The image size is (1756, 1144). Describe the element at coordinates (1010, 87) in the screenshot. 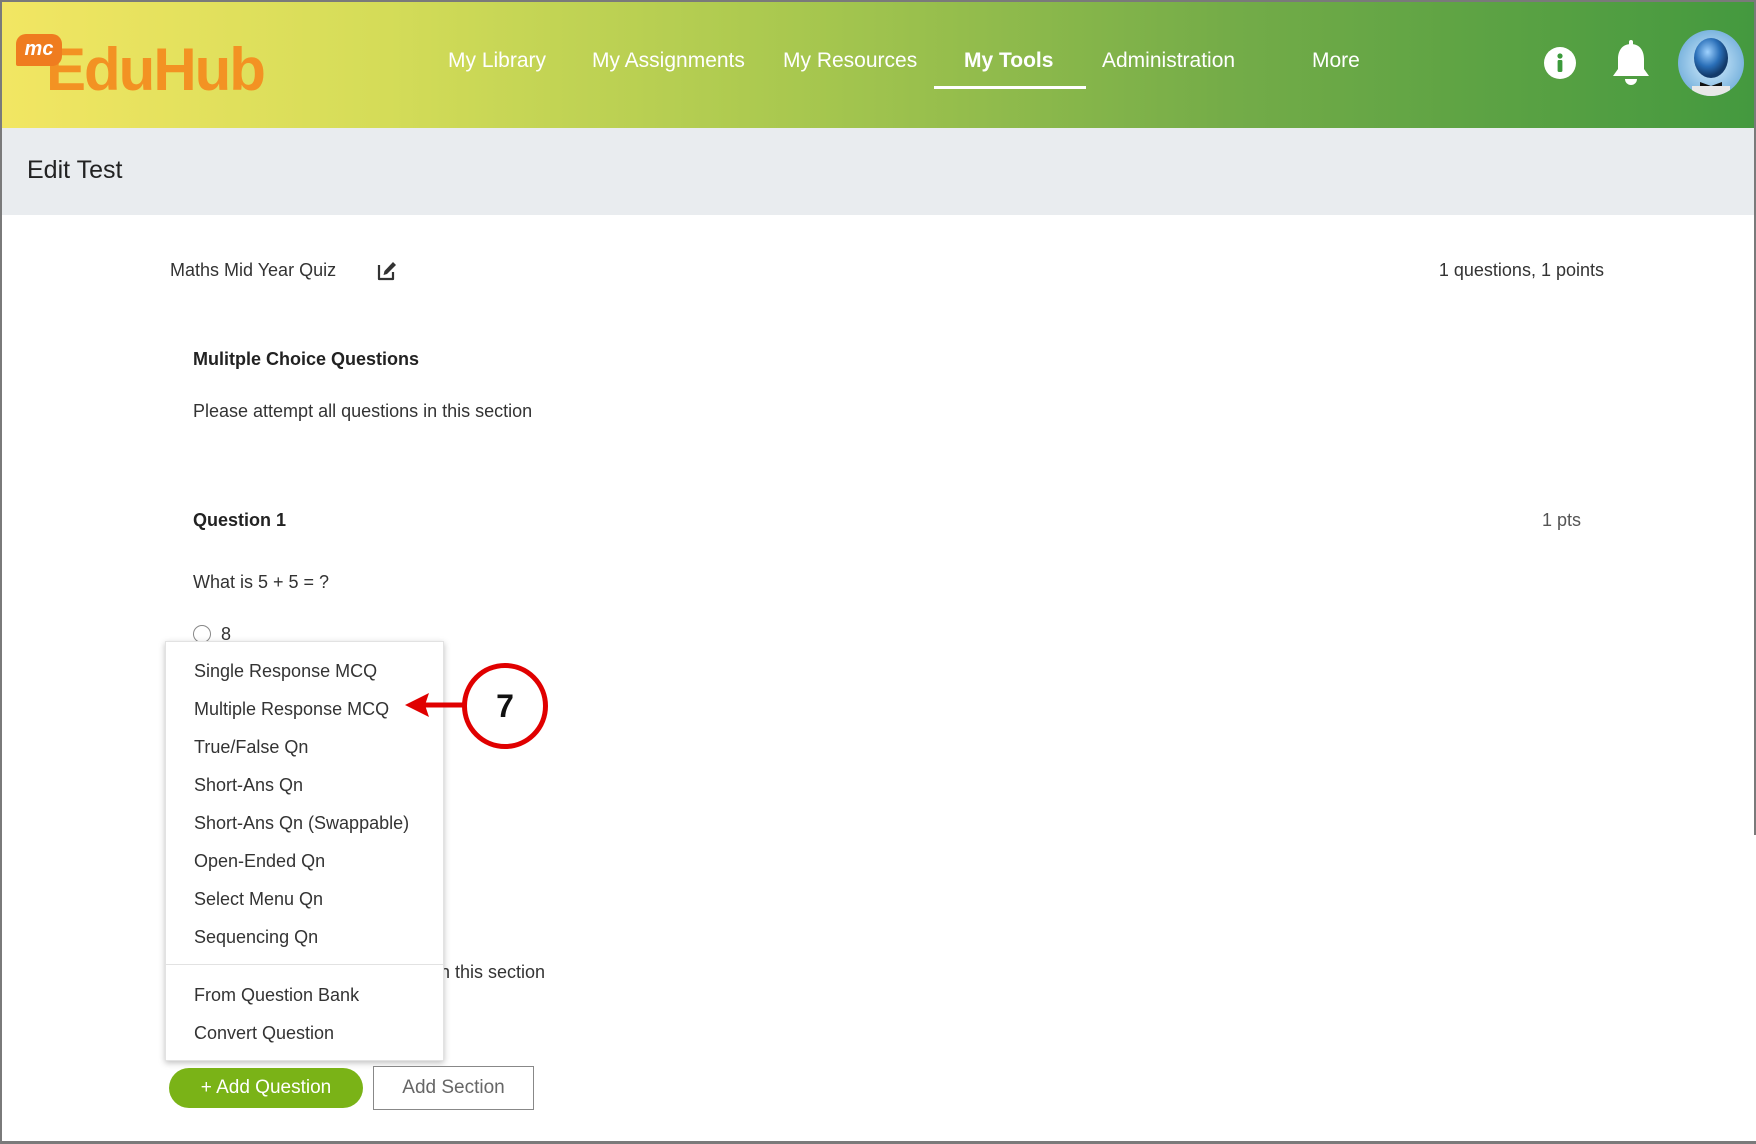

I see `active-nav-underline` at that location.